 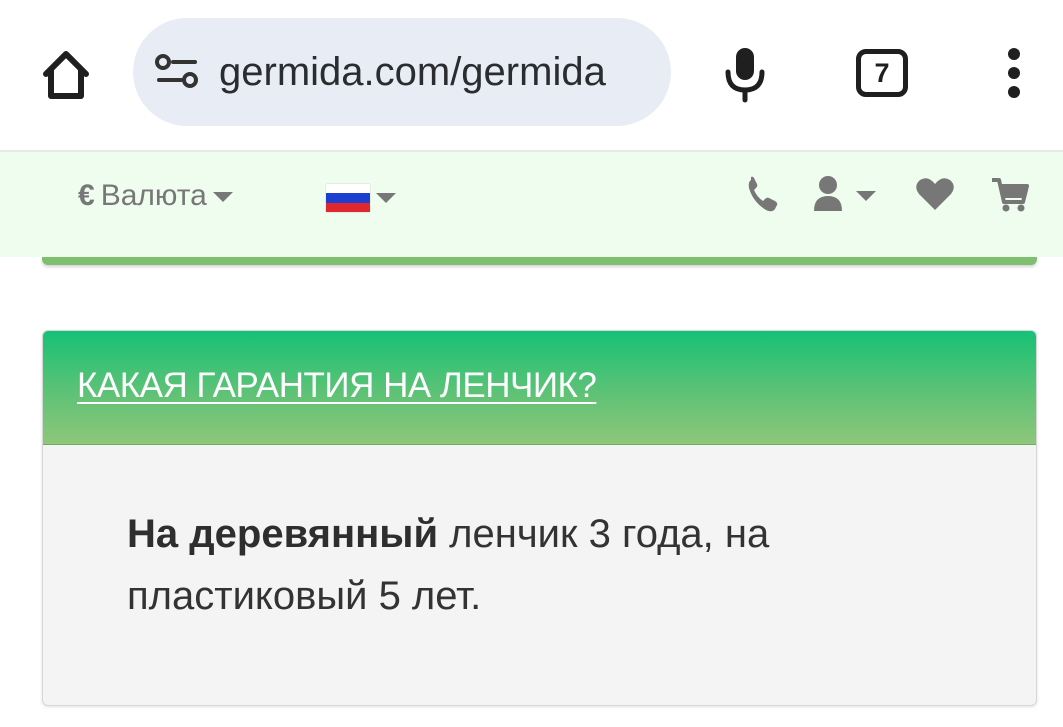 What do you see at coordinates (539, 261) in the screenshot?
I see `header-divider` at bounding box center [539, 261].